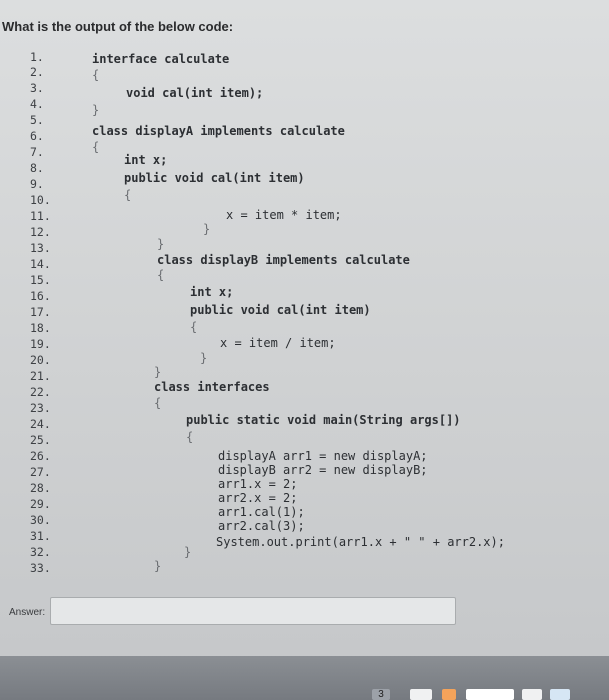 The width and height of the screenshot is (609, 700). Describe the element at coordinates (258, 484) in the screenshot. I see `code-line: arr1.x = 2;` at that location.